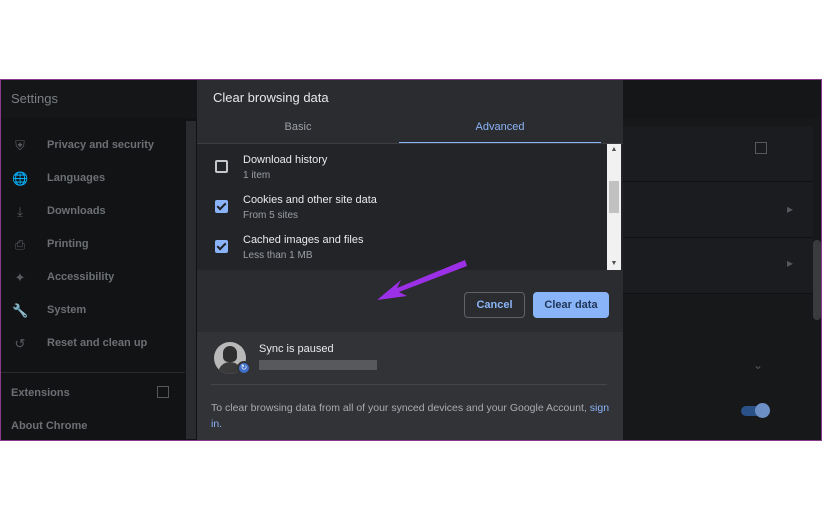  What do you see at coordinates (244, 368) in the screenshot?
I see `sync-paused-icon: ↻` at bounding box center [244, 368].